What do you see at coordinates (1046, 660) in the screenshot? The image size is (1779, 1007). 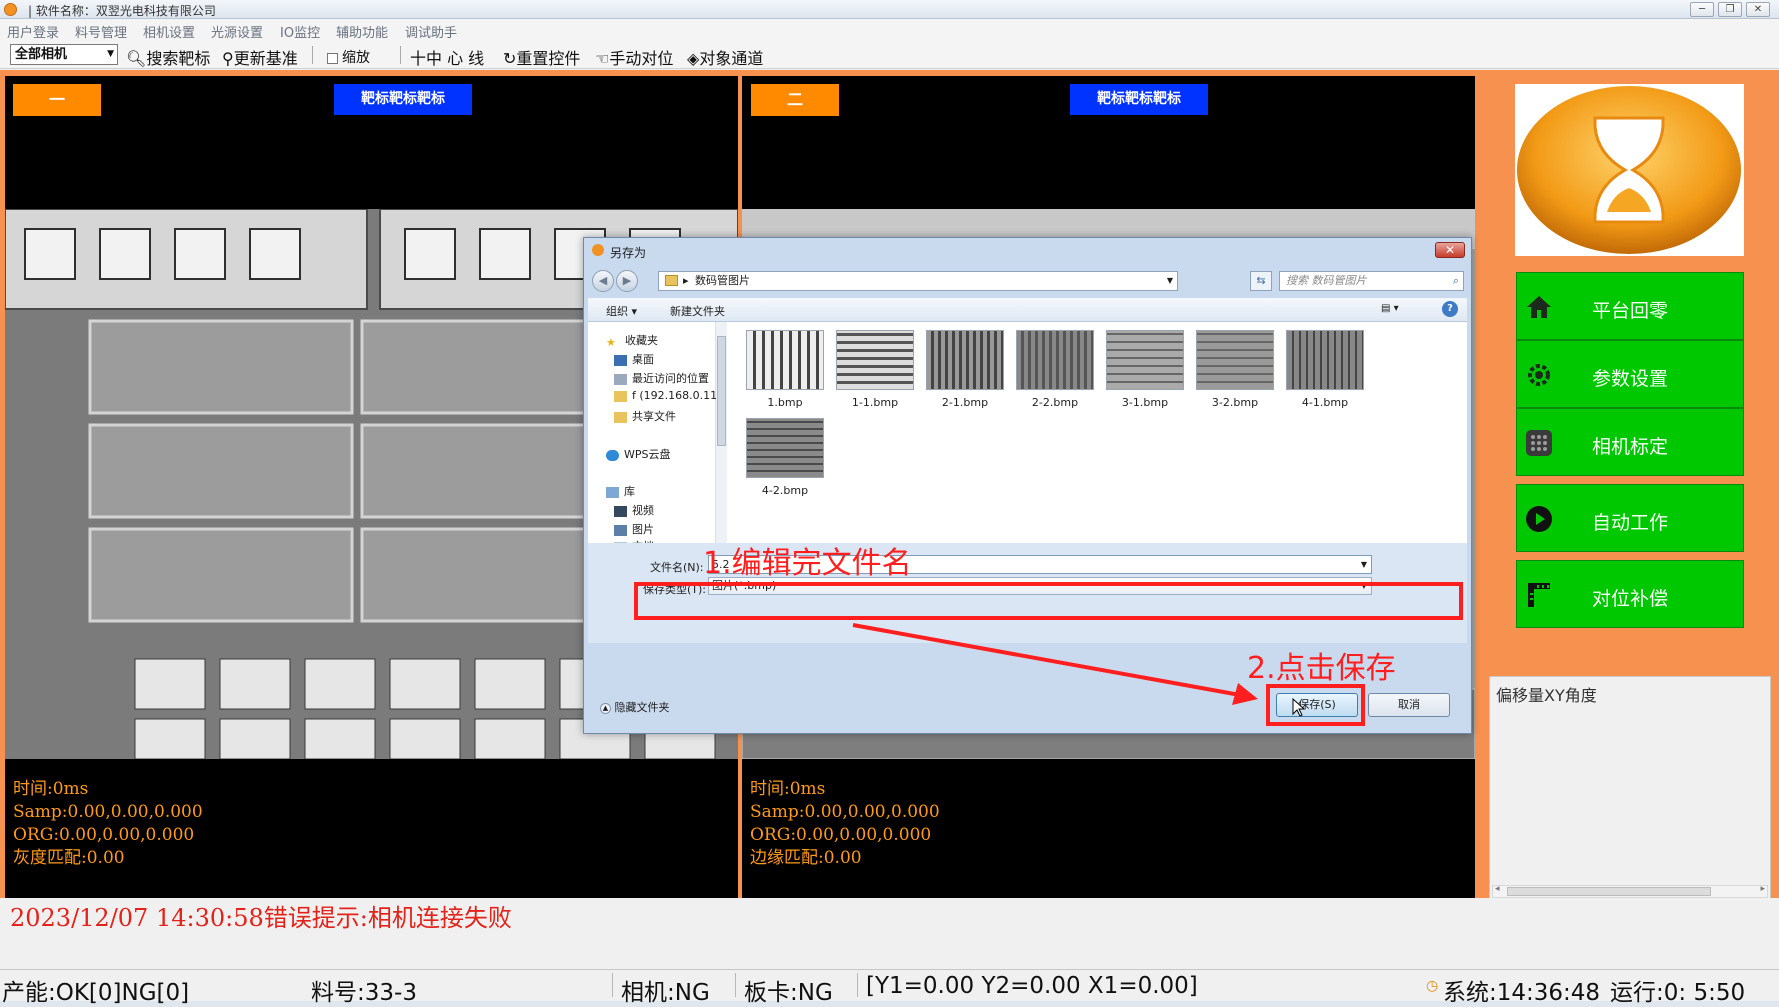 I see `arrow-line` at bounding box center [1046, 660].